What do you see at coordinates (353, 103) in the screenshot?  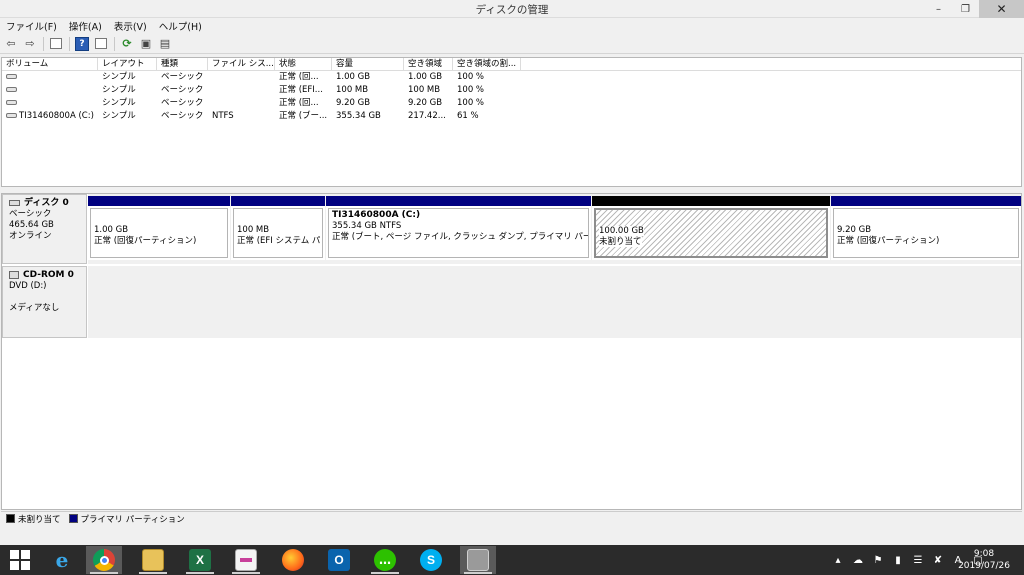 I see `volume-capacity: 9.20 GB` at bounding box center [353, 103].